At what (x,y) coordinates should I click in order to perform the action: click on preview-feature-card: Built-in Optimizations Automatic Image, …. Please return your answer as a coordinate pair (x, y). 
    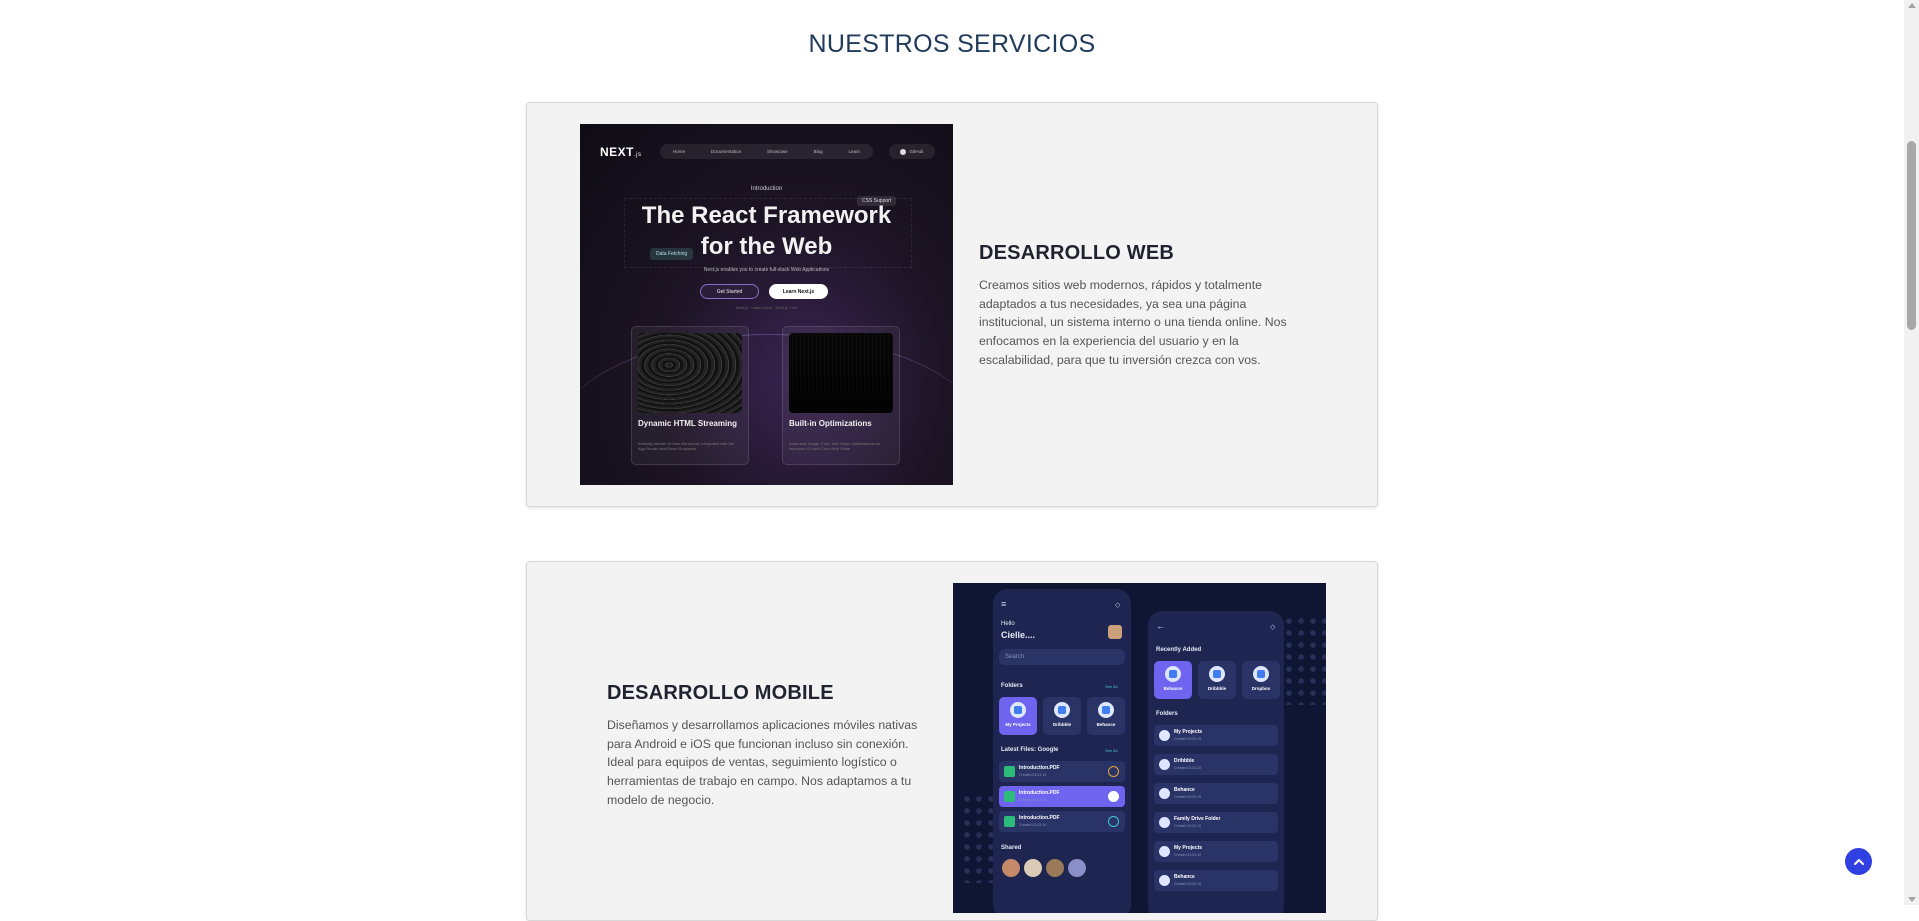
    Looking at the image, I should click on (841, 395).